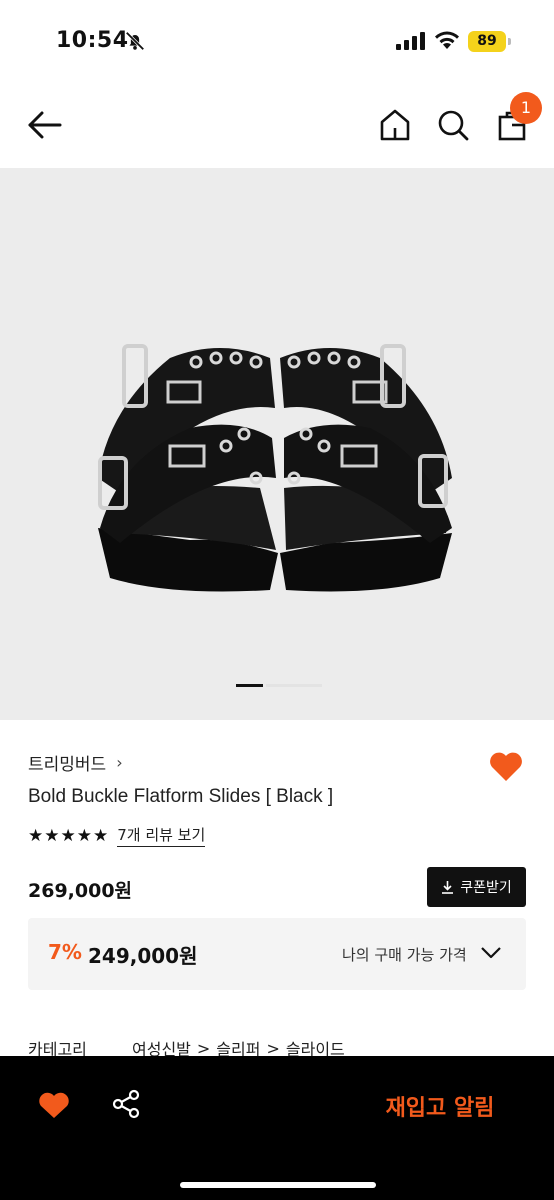 Image resolution: width=554 pixels, height=1200 pixels. I want to click on bottom-action-bar: 재입고 알림, so click(277, 1128).